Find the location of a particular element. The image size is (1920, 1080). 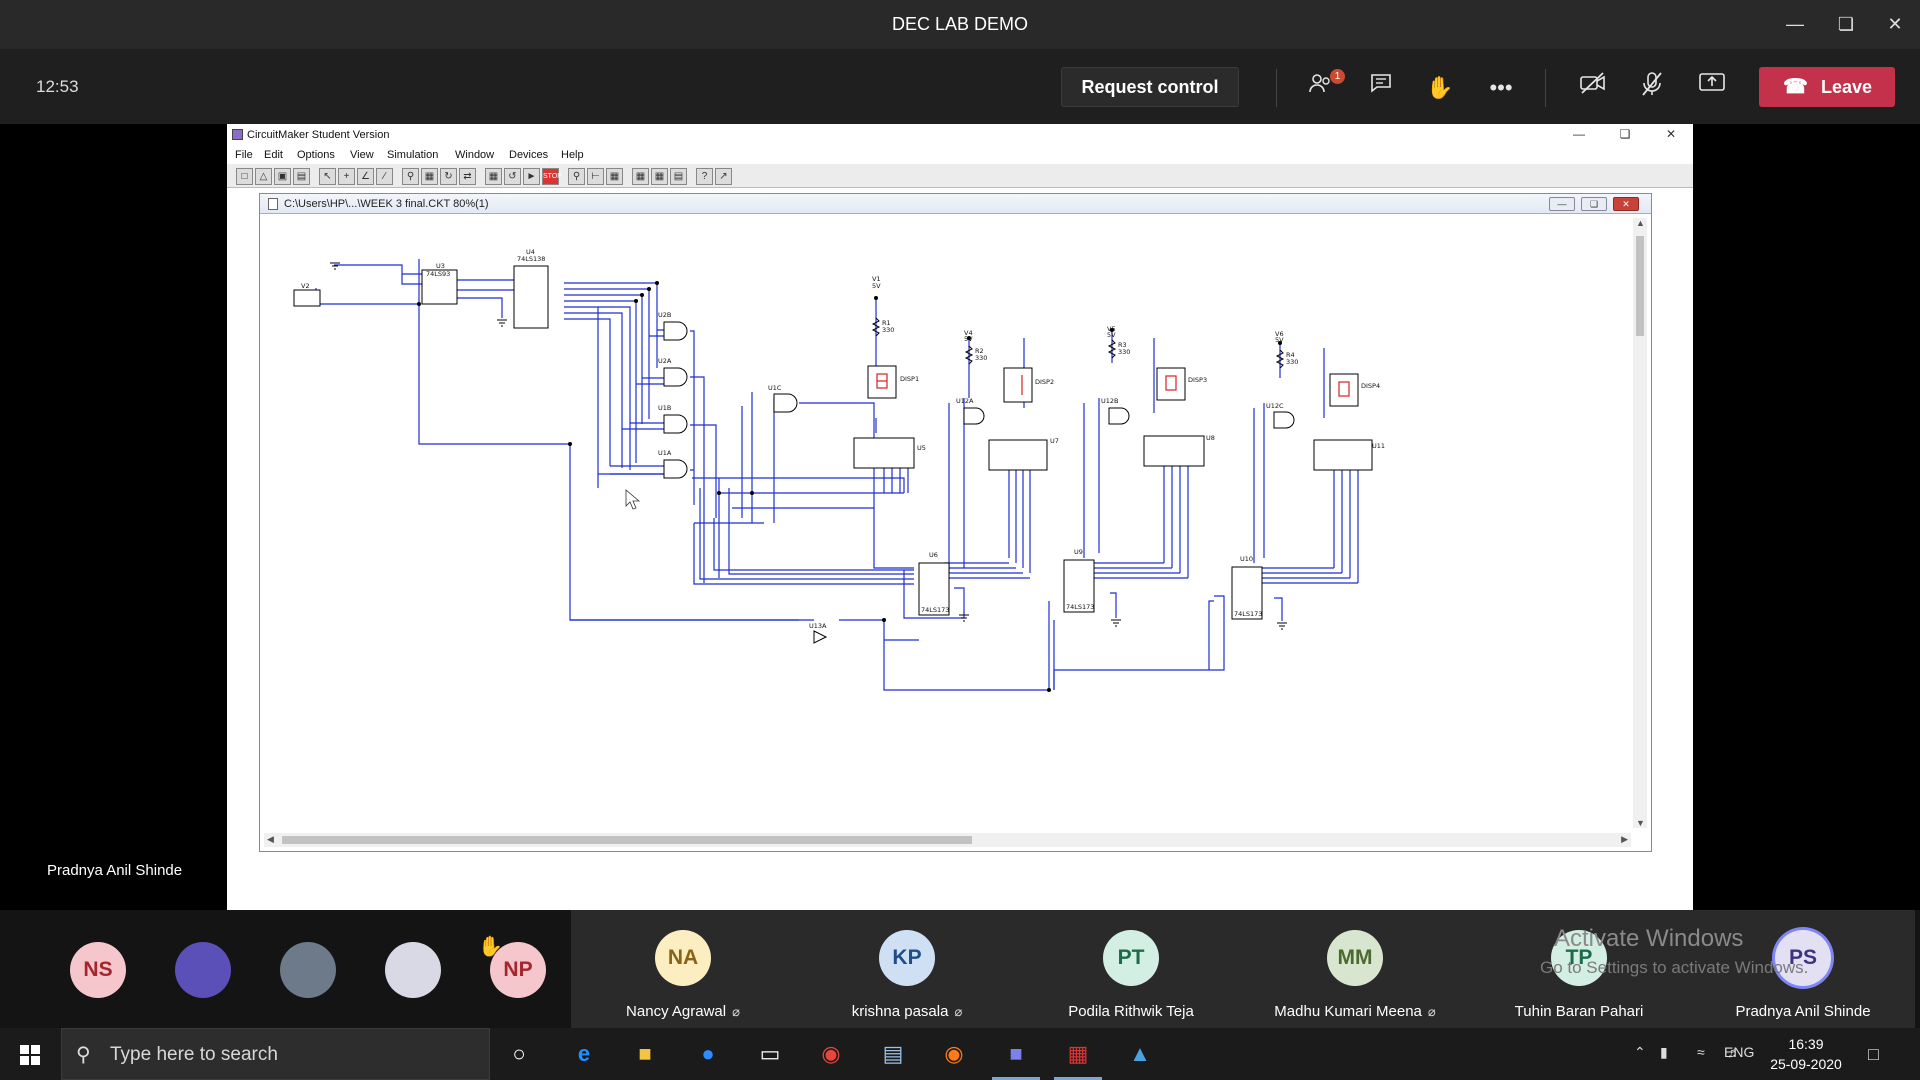

leave-label: Leave is located at coordinates (1847, 87).